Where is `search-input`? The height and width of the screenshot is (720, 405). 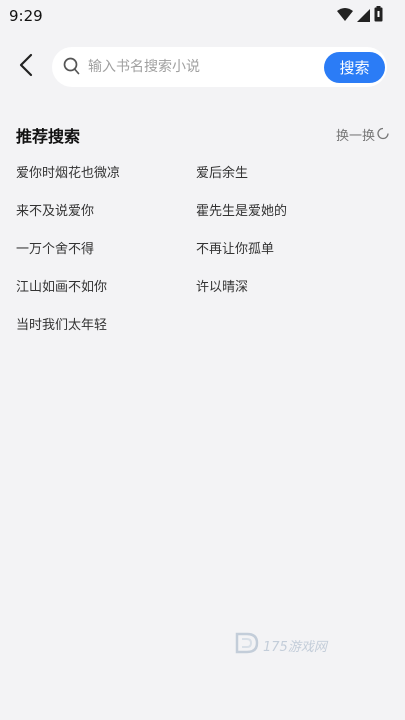 search-input is located at coordinates (200, 67).